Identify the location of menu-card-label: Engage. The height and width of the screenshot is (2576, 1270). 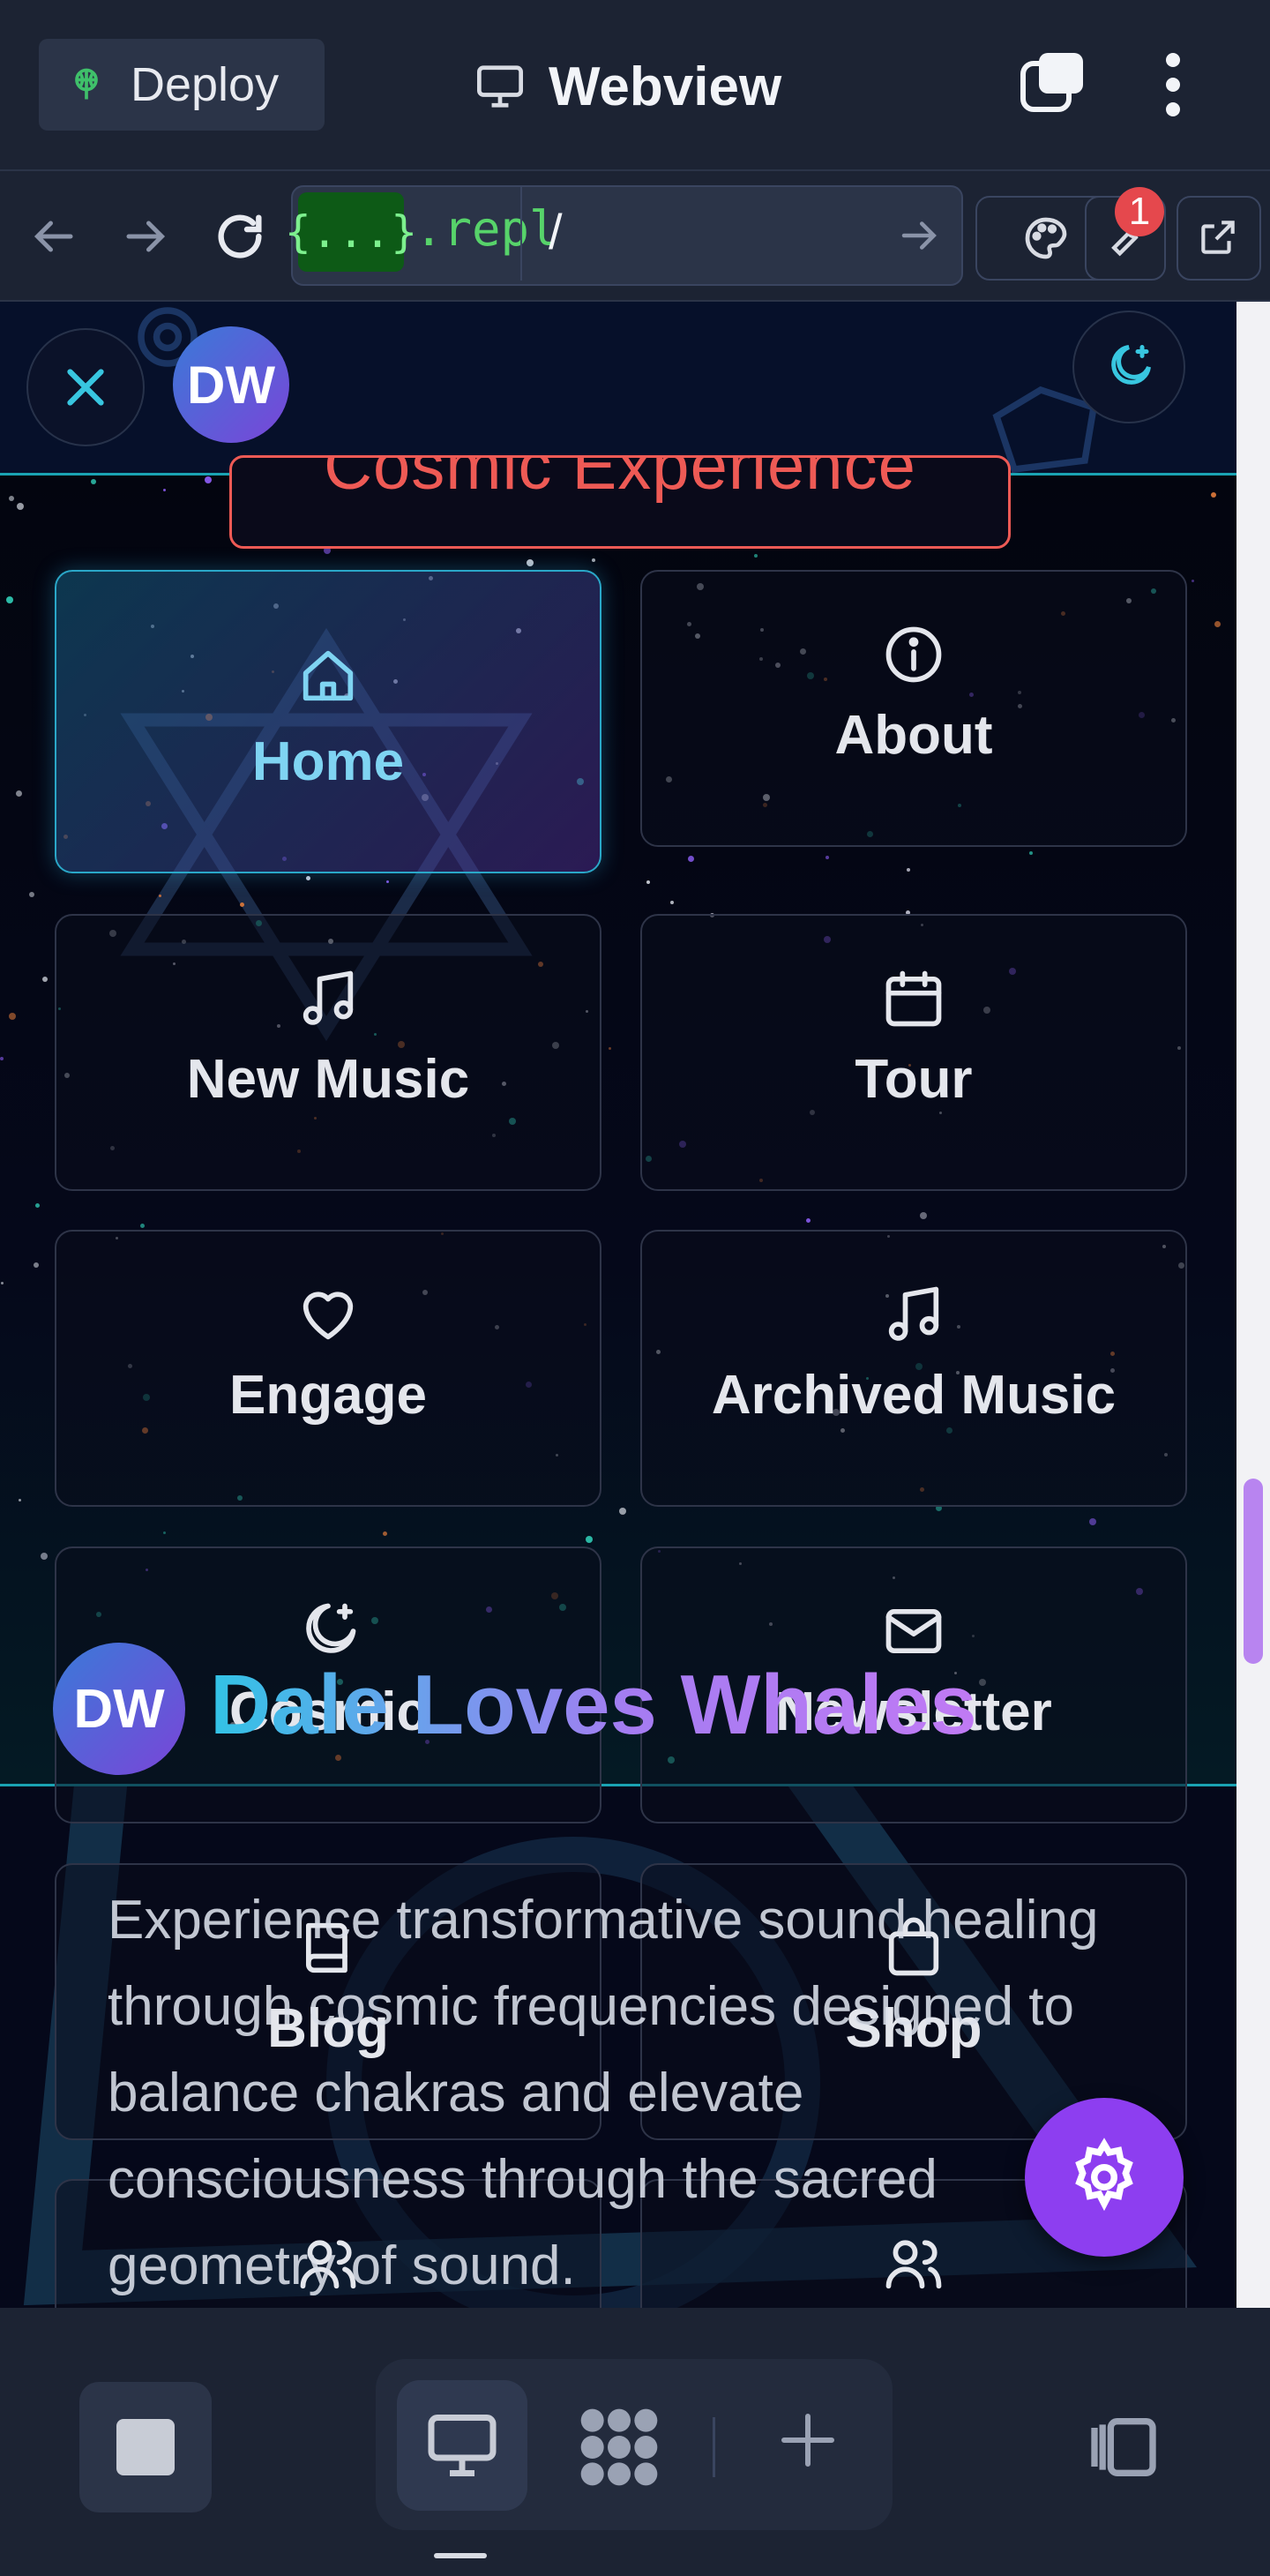
(328, 1396).